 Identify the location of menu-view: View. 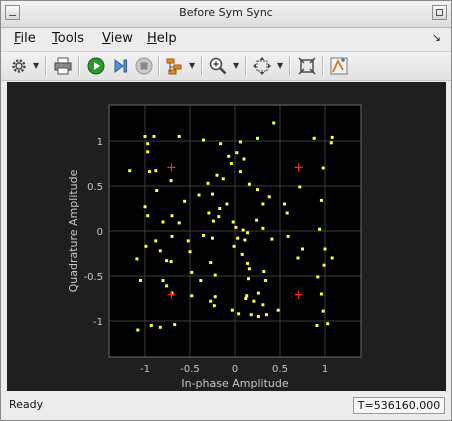
(117, 38).